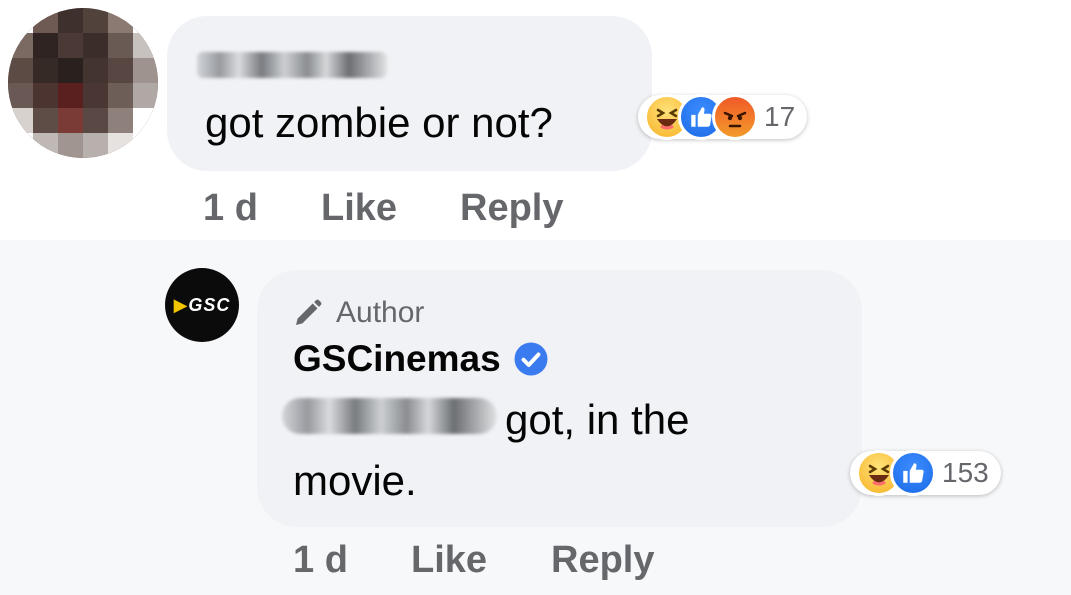 The image size is (1071, 595). What do you see at coordinates (320, 560) in the screenshot?
I see `reply-timestamp: 1 d` at bounding box center [320, 560].